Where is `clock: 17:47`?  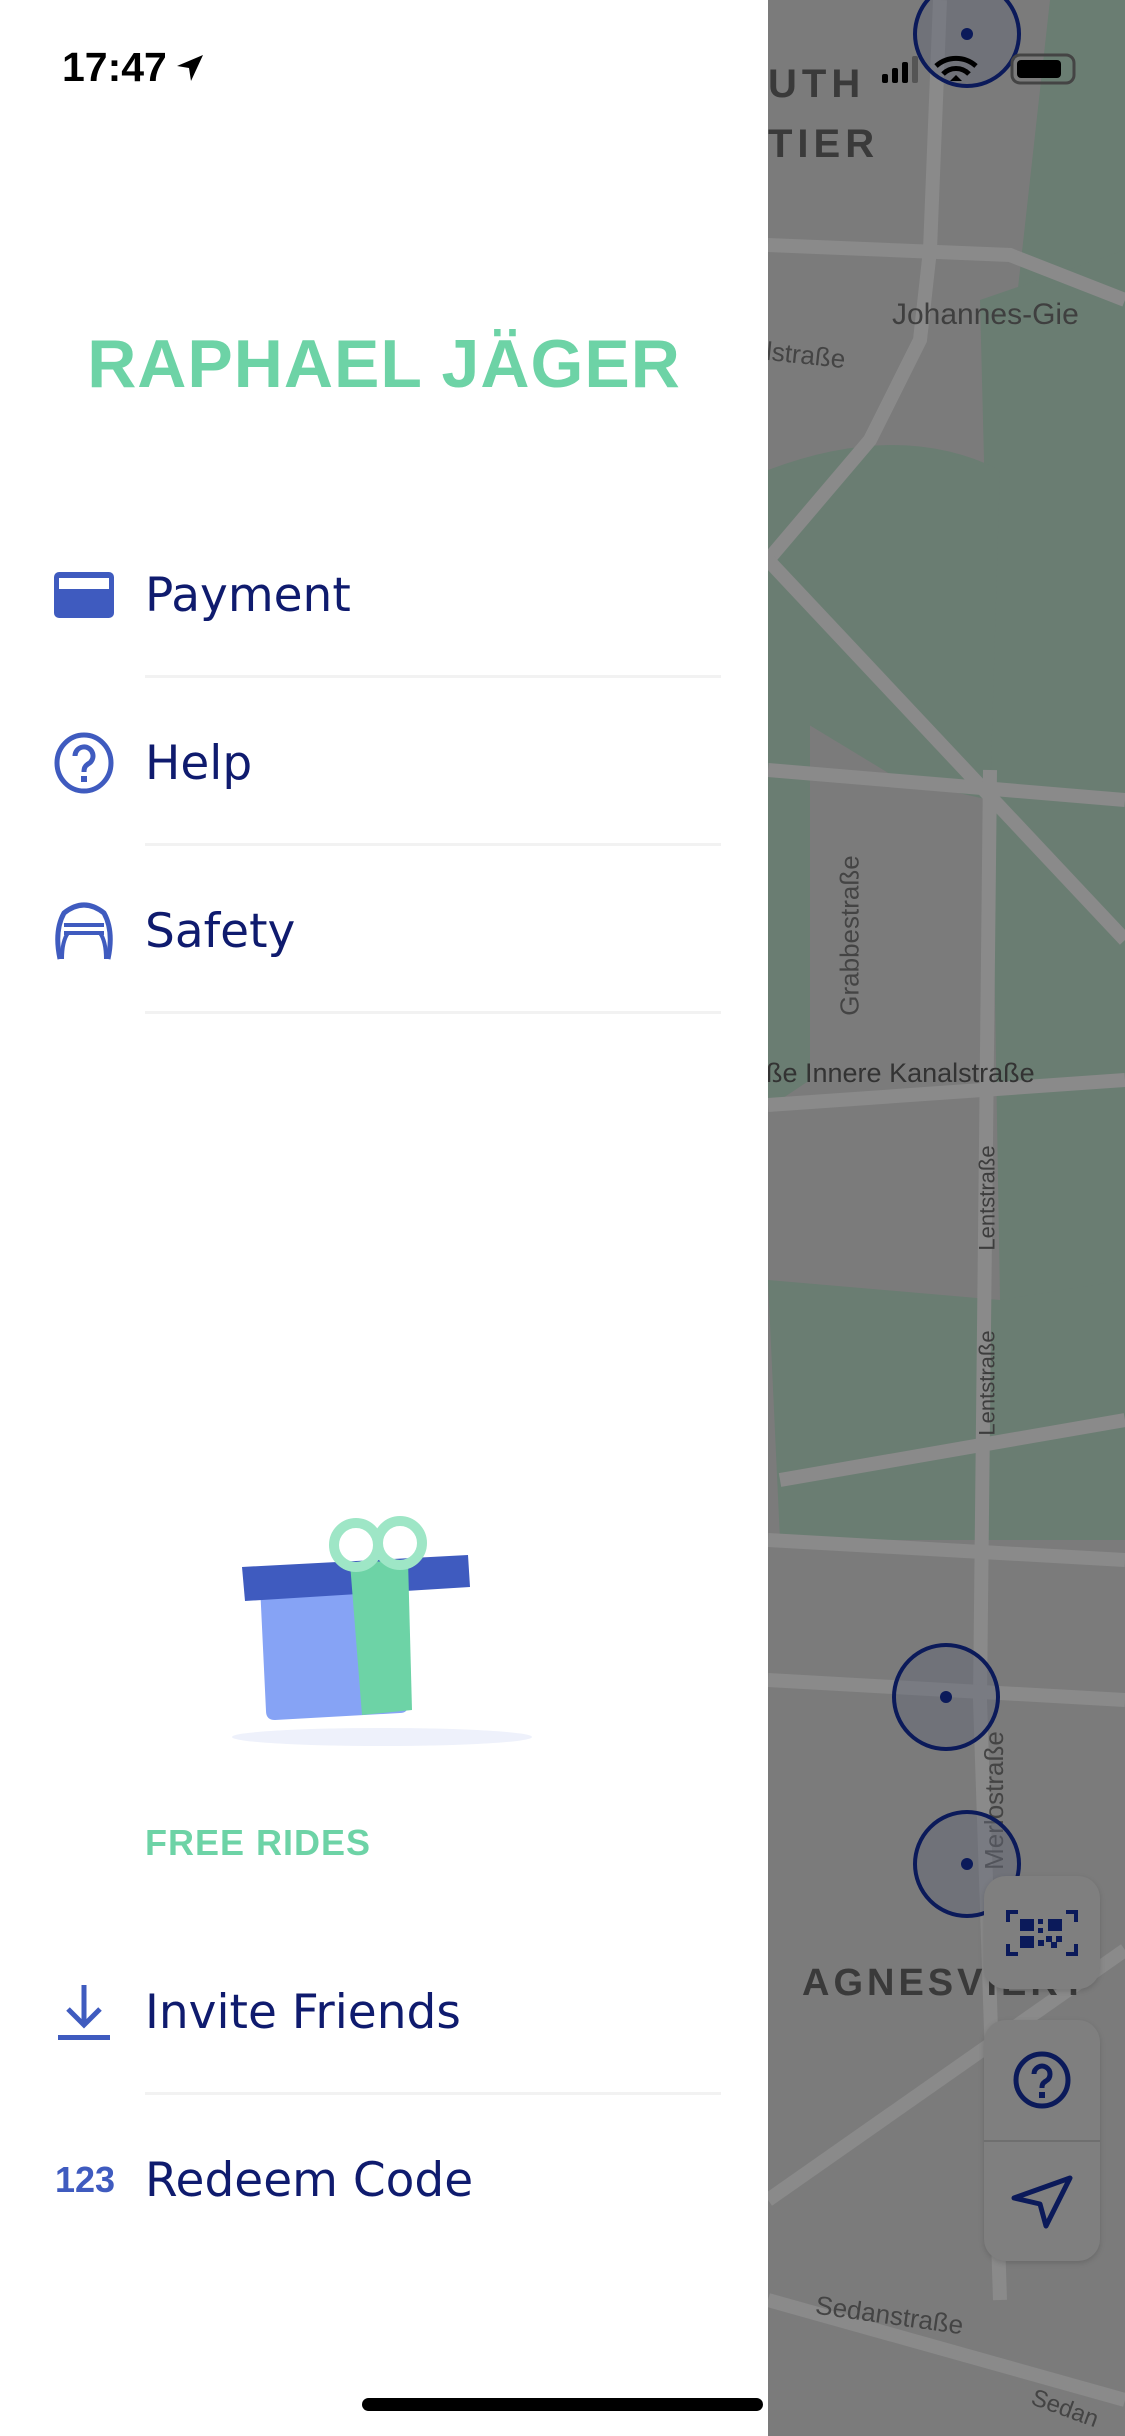
clock: 17:47 is located at coordinates (114, 67).